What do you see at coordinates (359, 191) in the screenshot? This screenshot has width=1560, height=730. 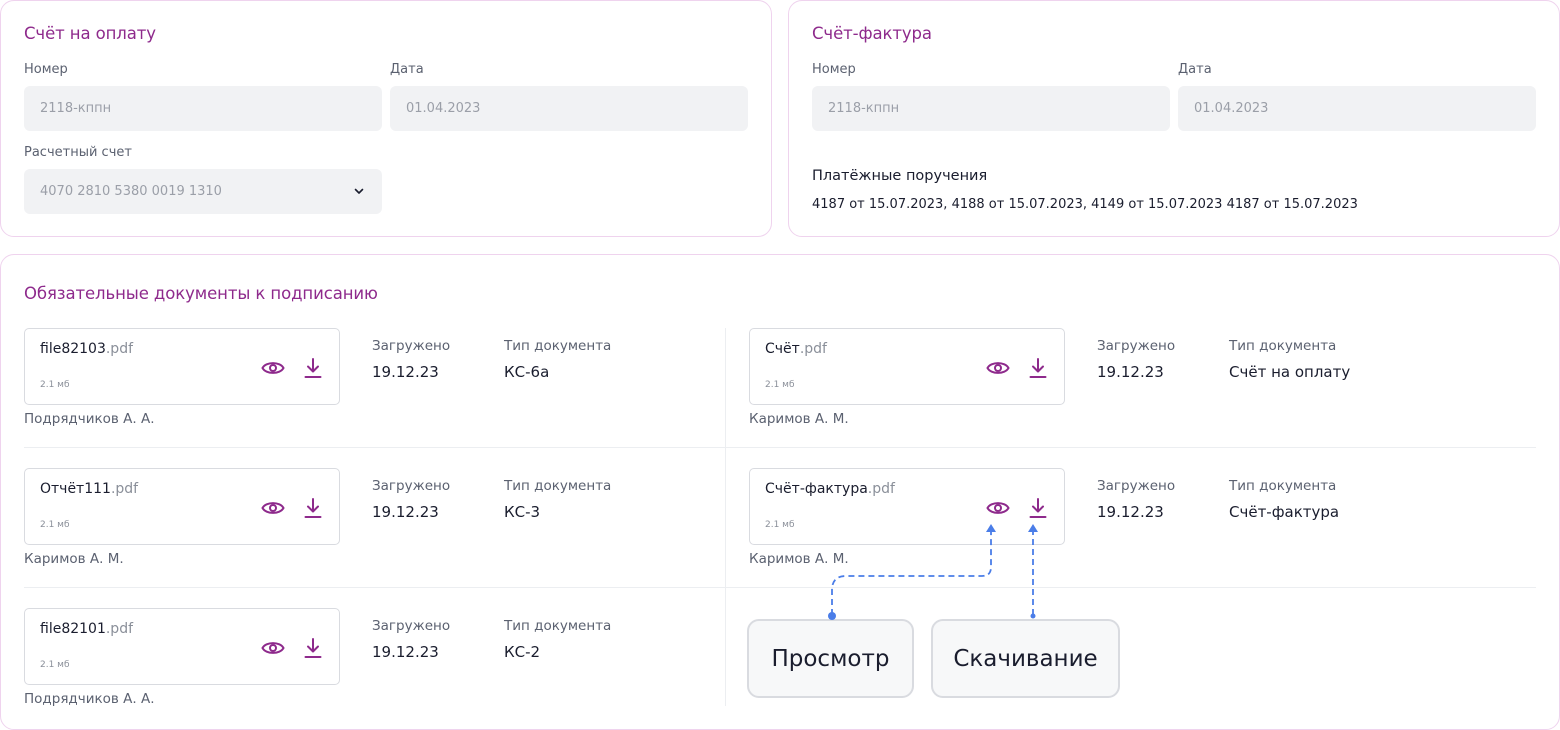 I see `chevron-down-icon` at bounding box center [359, 191].